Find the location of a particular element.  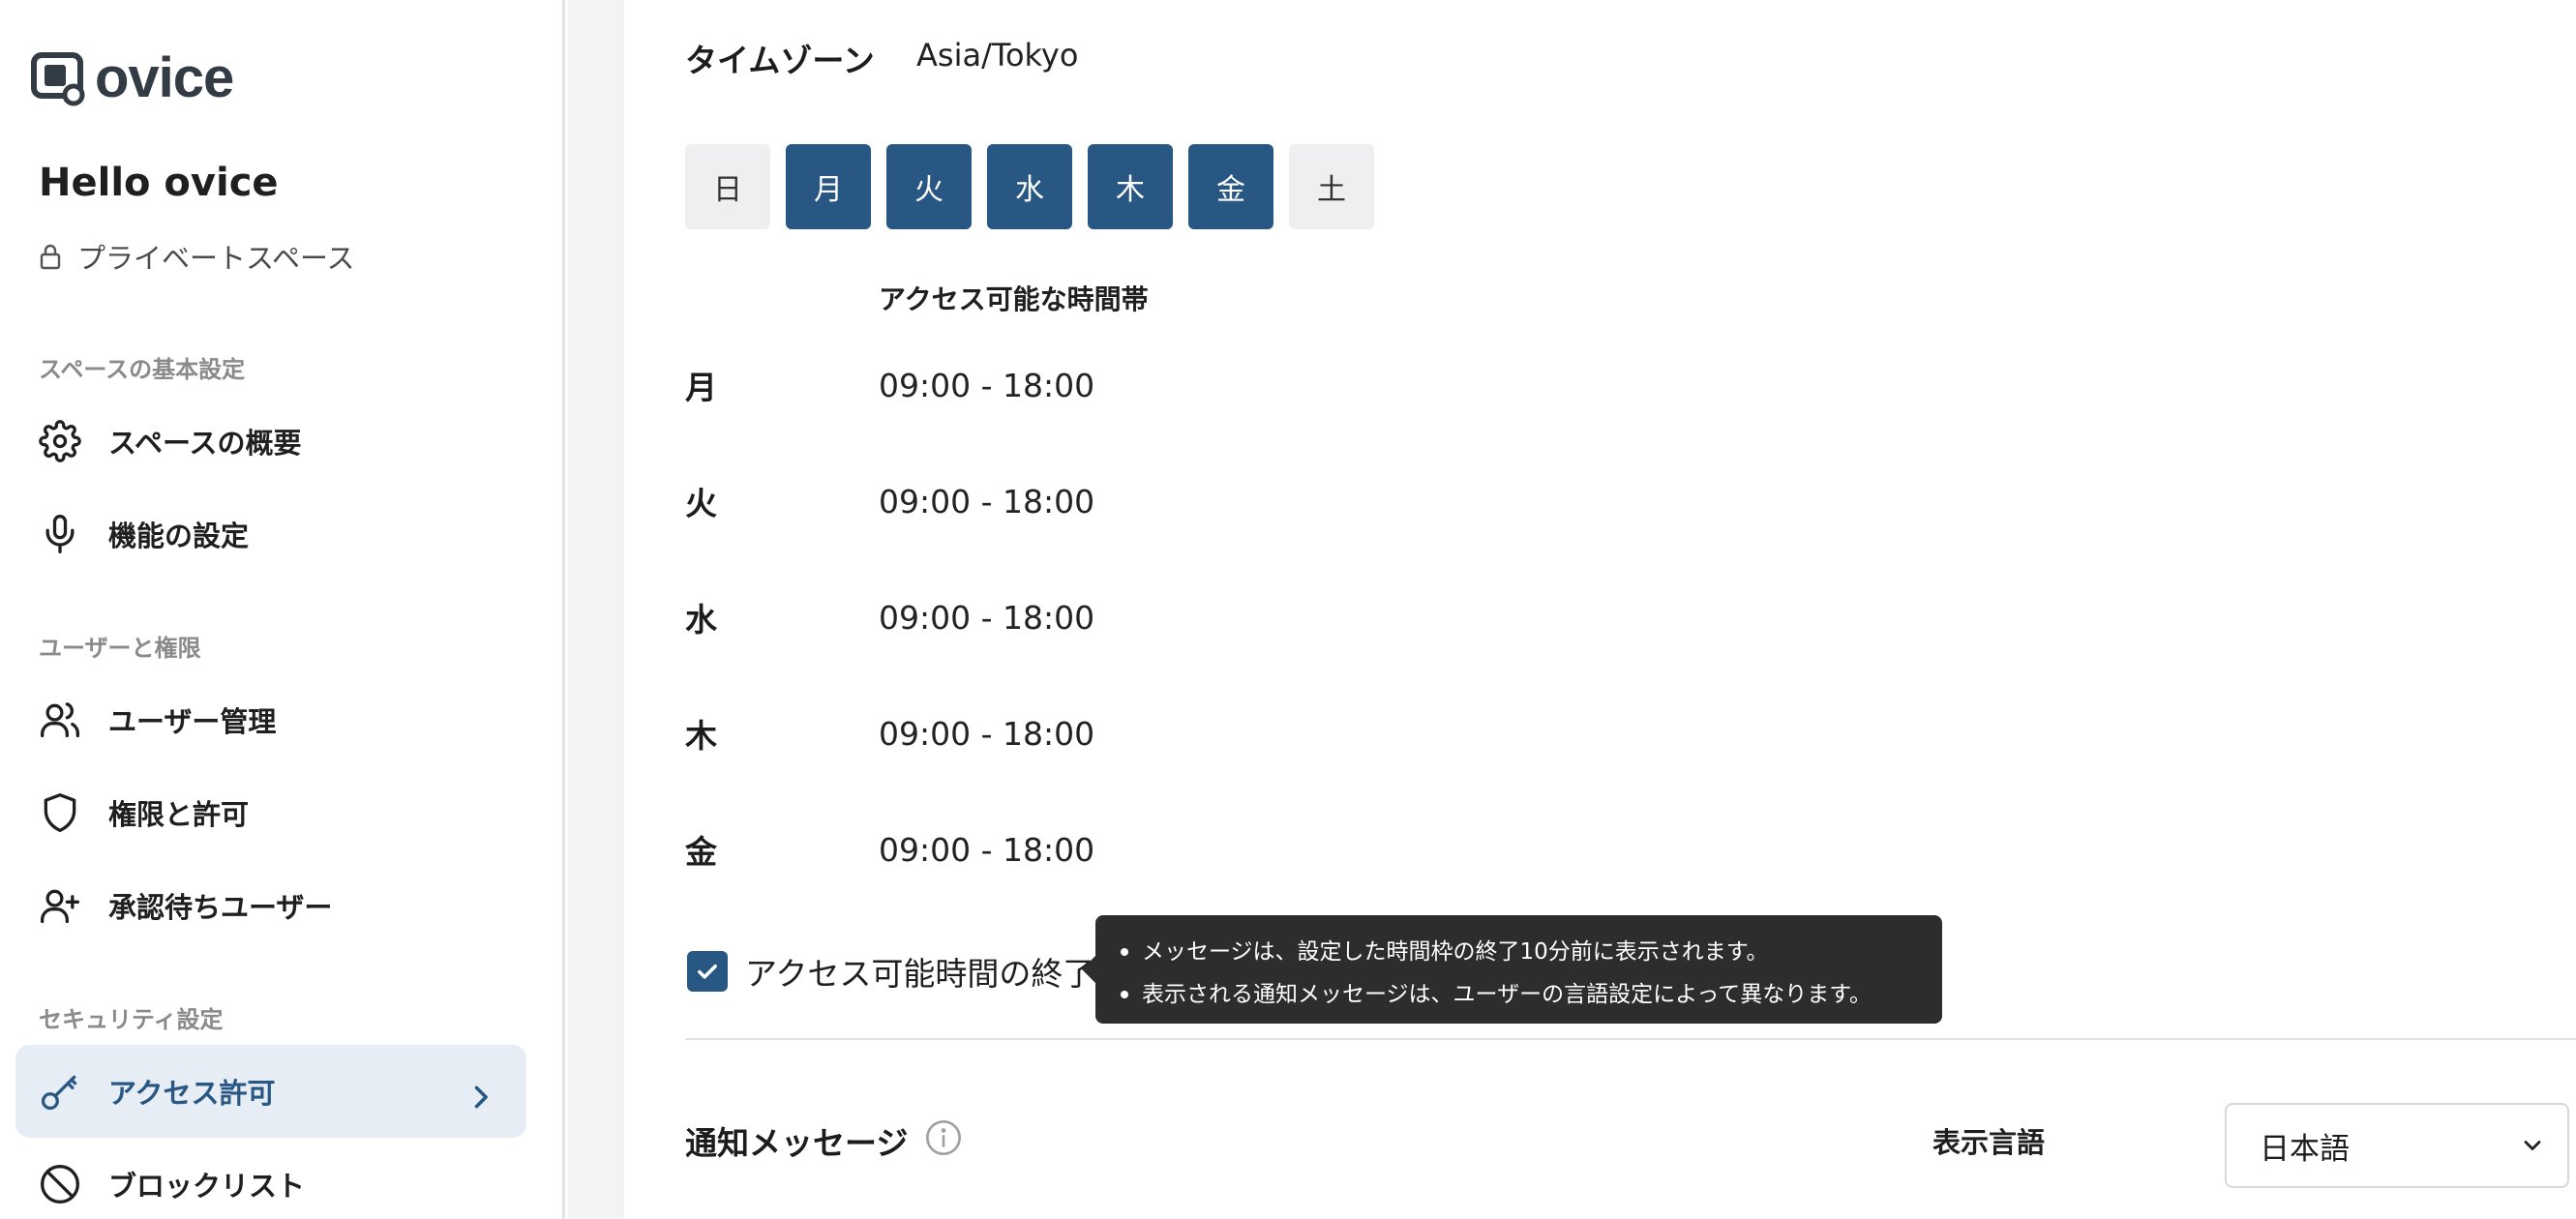

hours-row-thursday: 木 09:00 - 18:00 is located at coordinates (889, 733).